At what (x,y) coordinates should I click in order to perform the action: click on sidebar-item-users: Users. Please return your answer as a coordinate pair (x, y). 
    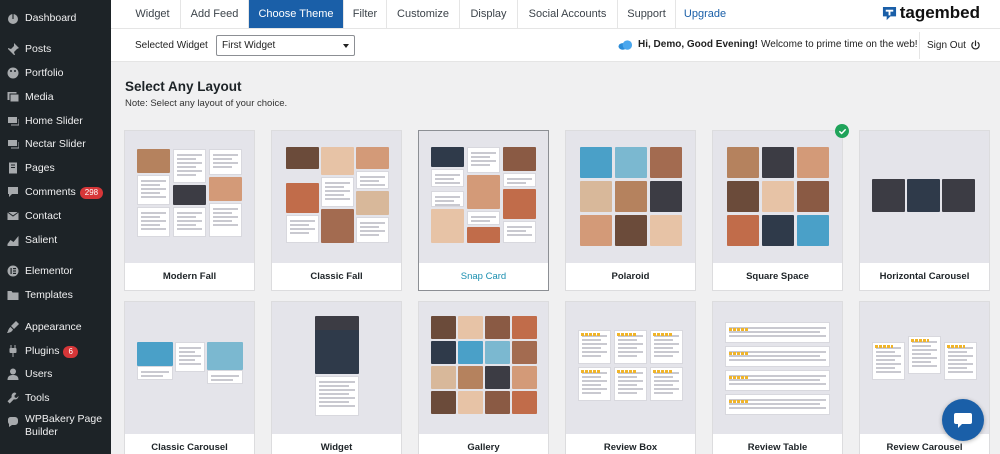
    Looking at the image, I should click on (55, 374).